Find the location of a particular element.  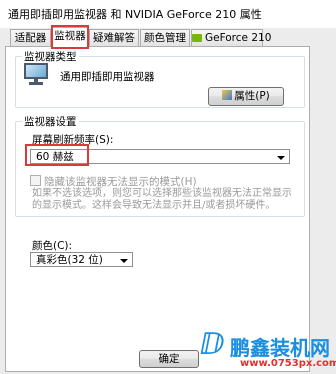

refresh-rate-select: 60 赫兹 is located at coordinates (160, 156).